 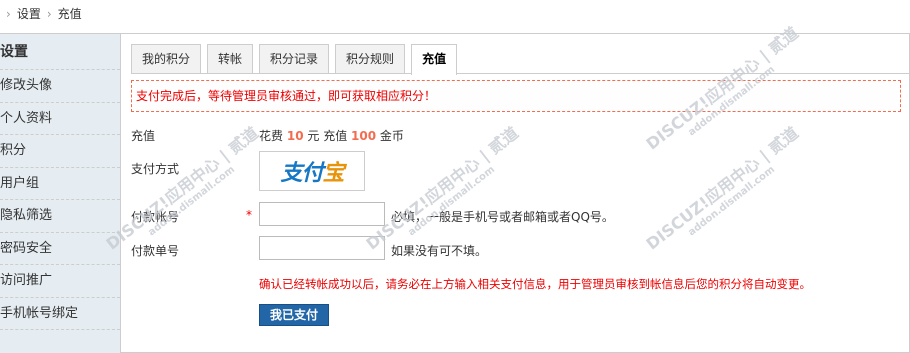 What do you see at coordinates (502, 217) in the screenshot?
I see `account-hint: 必填，一般是手机号或者邮箱或者QQ号。` at bounding box center [502, 217].